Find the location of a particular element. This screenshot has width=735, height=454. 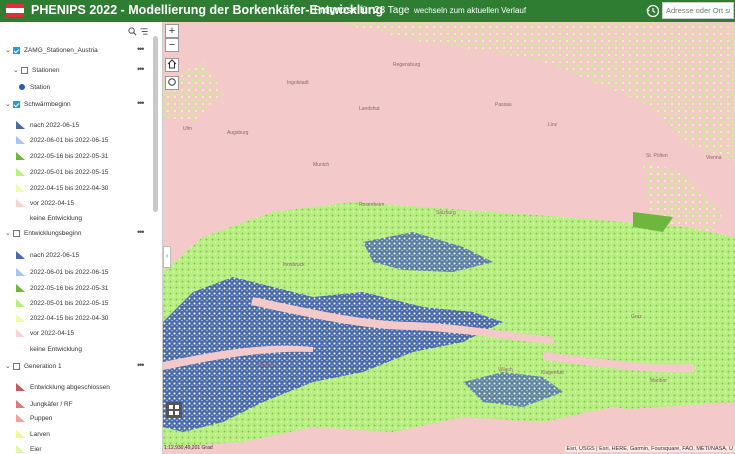

locate-button is located at coordinates (172, 83).